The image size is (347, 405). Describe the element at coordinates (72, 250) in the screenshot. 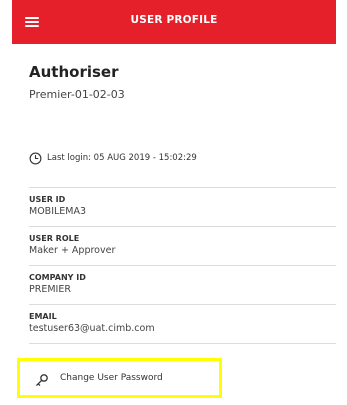

I see `detail-value: Maker + Approver` at that location.